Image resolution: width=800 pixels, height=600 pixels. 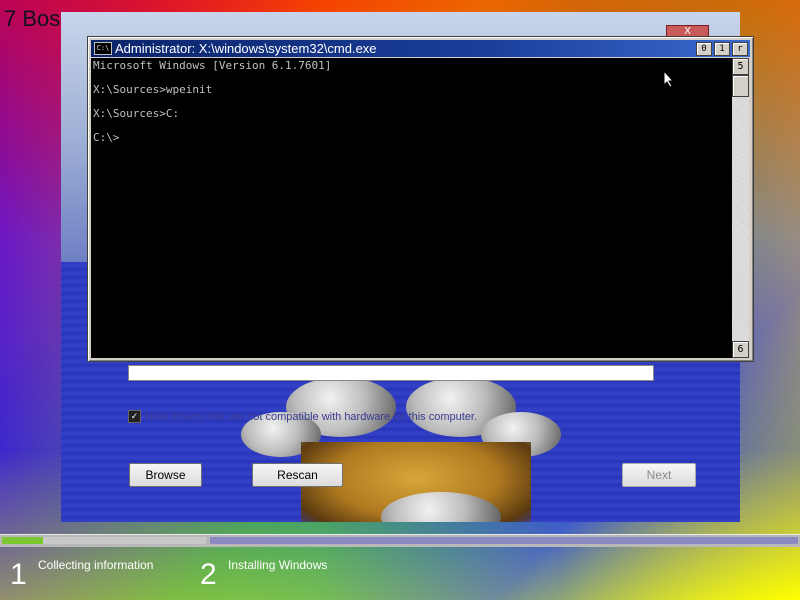 I want to click on step-number: 2, so click(x=208, y=574).